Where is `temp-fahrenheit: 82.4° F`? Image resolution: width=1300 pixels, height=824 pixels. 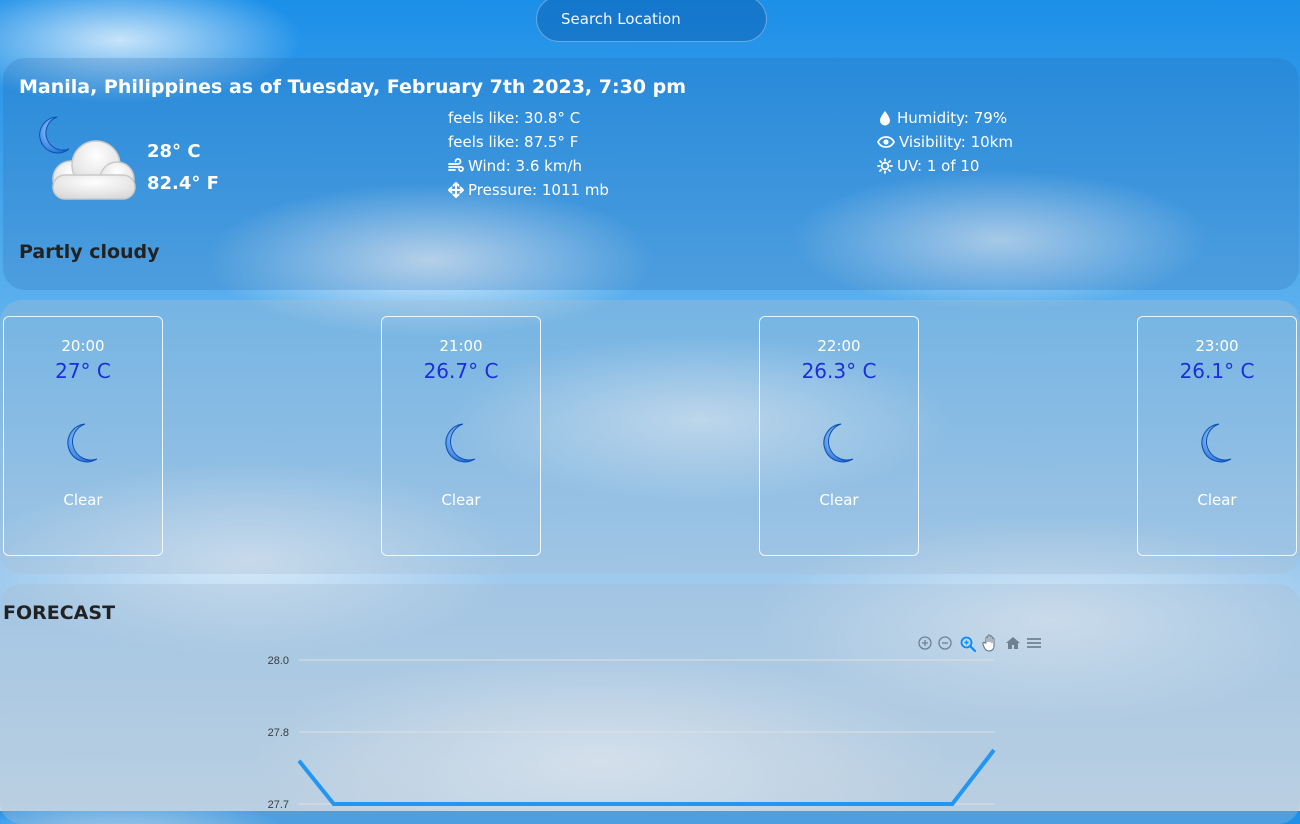 temp-fahrenheit: 82.4° F is located at coordinates (183, 183).